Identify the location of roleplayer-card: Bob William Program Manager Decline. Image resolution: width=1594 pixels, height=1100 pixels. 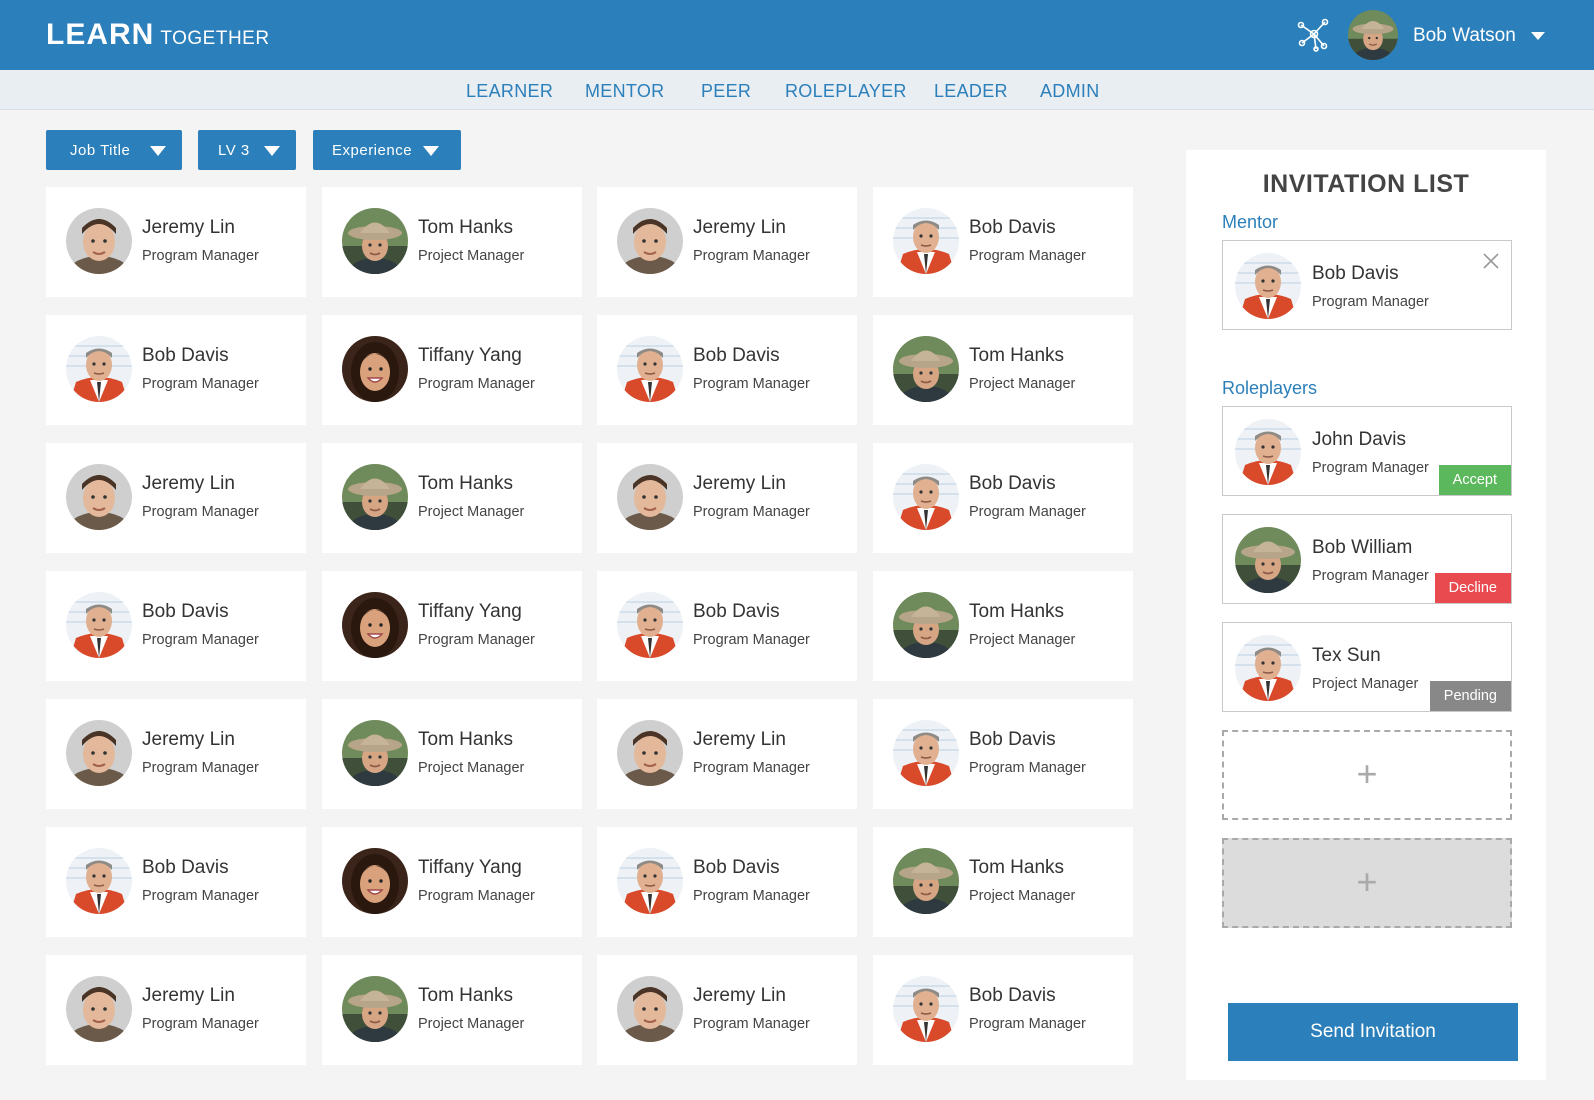
(1367, 559).